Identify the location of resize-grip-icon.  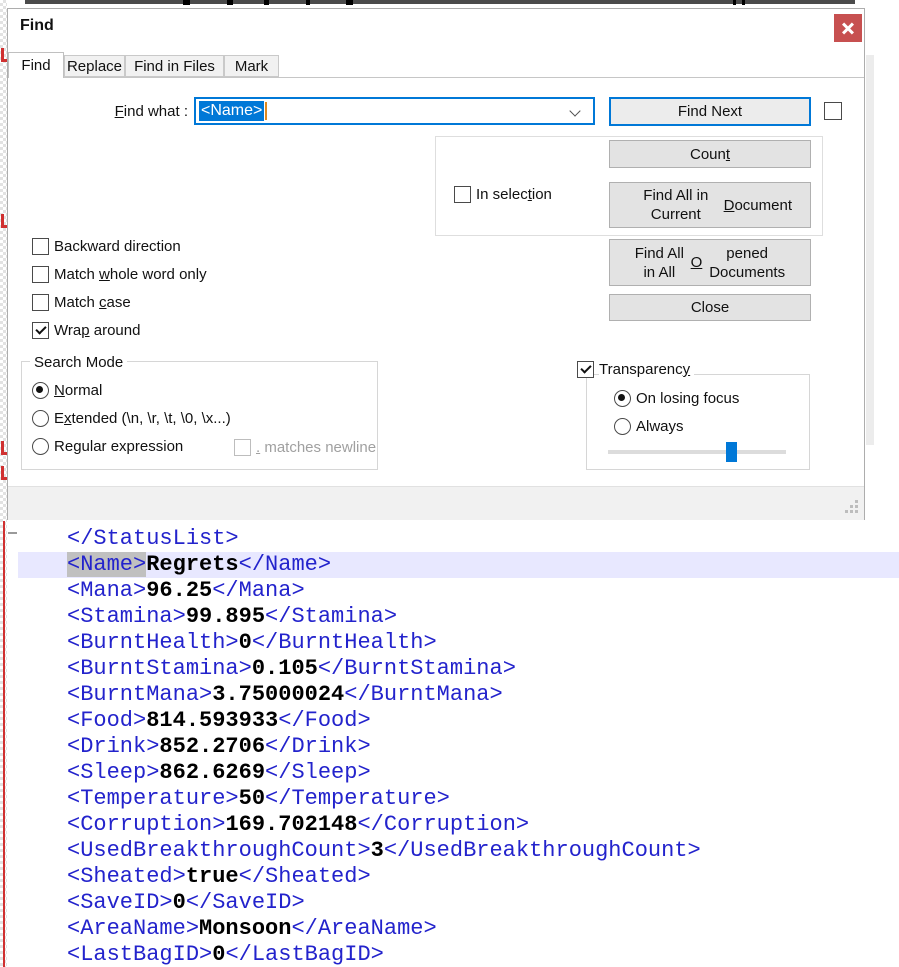
(856, 511).